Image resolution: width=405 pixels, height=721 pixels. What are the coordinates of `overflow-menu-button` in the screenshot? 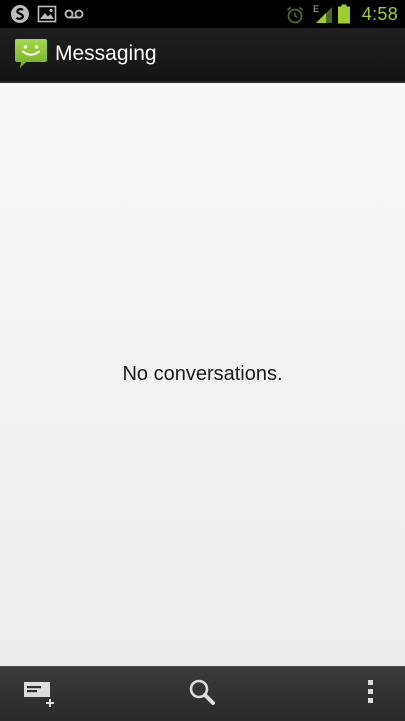 It's located at (368, 694).